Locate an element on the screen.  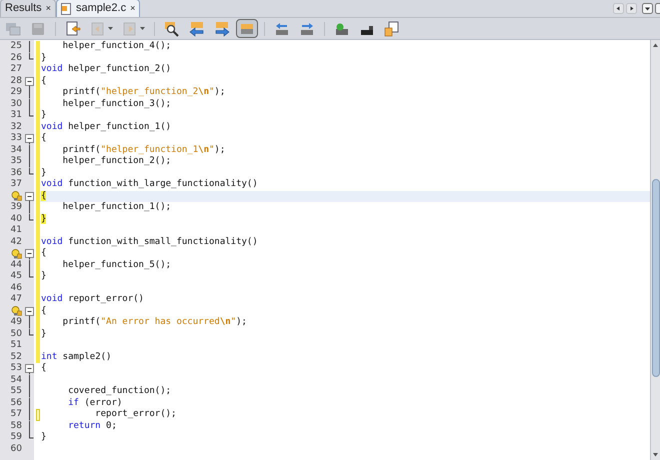
line-number: 33 is located at coordinates (16, 139).